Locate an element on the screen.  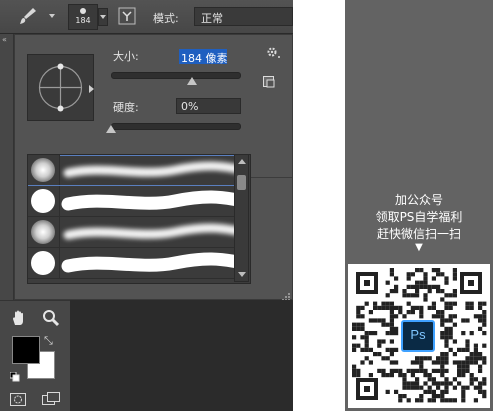
options-bar: 184 模式: 正常 is located at coordinates (146, 17).